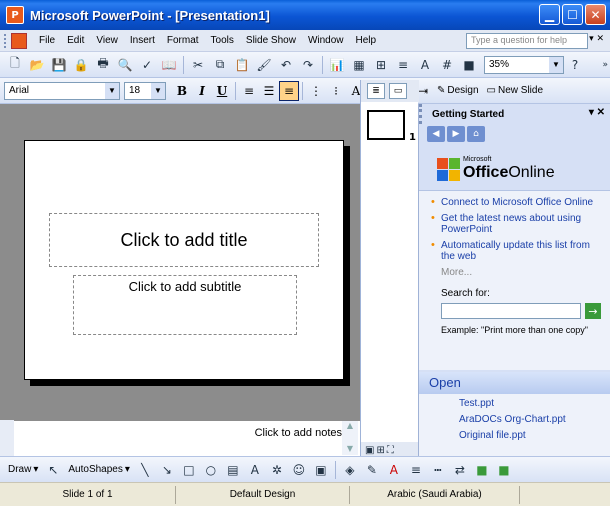 This screenshot has width=610, height=506. I want to click on scroll-down-icon: ▼, so click(350, 448).